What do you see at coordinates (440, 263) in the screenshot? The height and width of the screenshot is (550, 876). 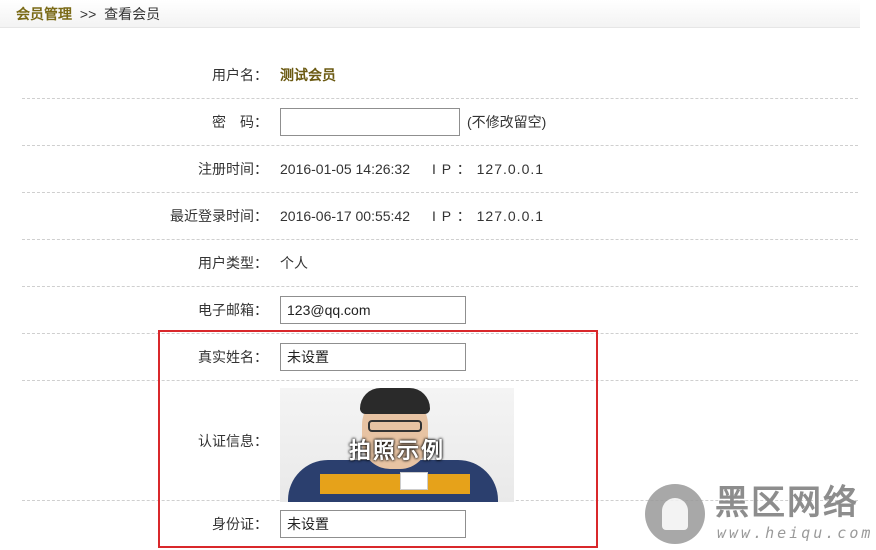 I see `user-type-row: 用户类型： 个人` at bounding box center [440, 263].